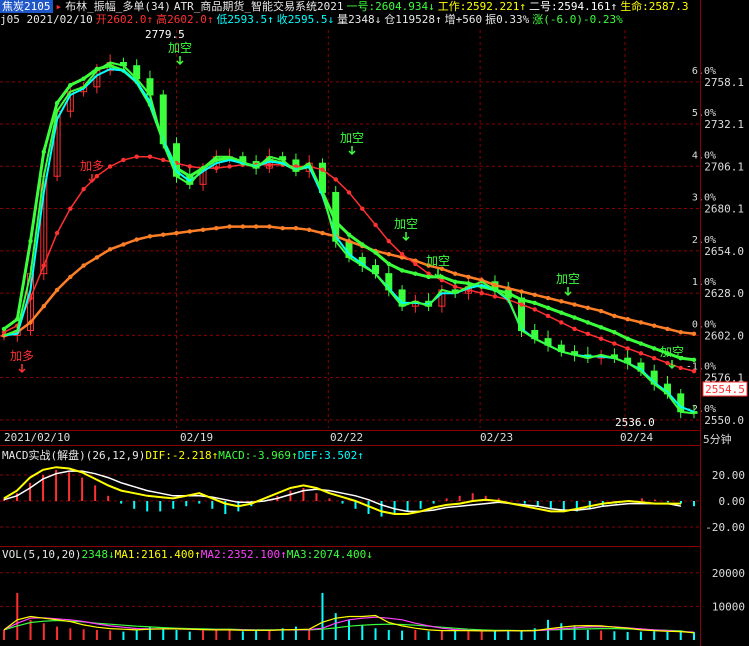 The height and width of the screenshot is (646, 749). Describe the element at coordinates (636, 437) in the screenshot. I see `x-axis-label: 02/24` at that location.